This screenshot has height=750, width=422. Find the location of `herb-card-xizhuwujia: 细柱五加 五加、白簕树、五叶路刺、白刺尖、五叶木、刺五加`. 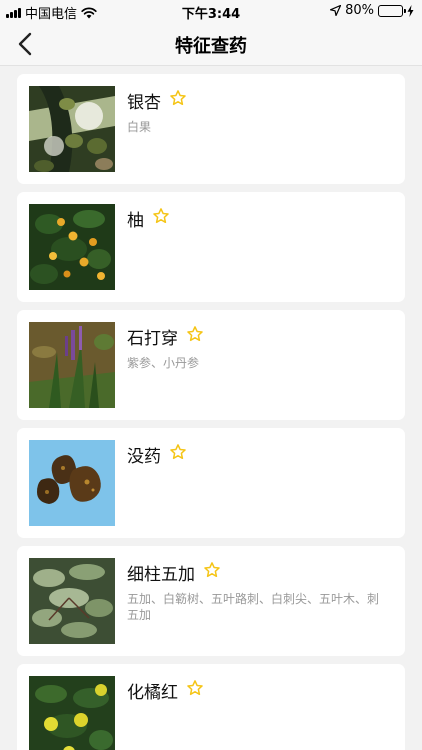

herb-card-xizhuwujia: 细柱五加 五加、白簕树、五叶路刺、白刺尖、五叶木、刺五加 is located at coordinates (211, 601).